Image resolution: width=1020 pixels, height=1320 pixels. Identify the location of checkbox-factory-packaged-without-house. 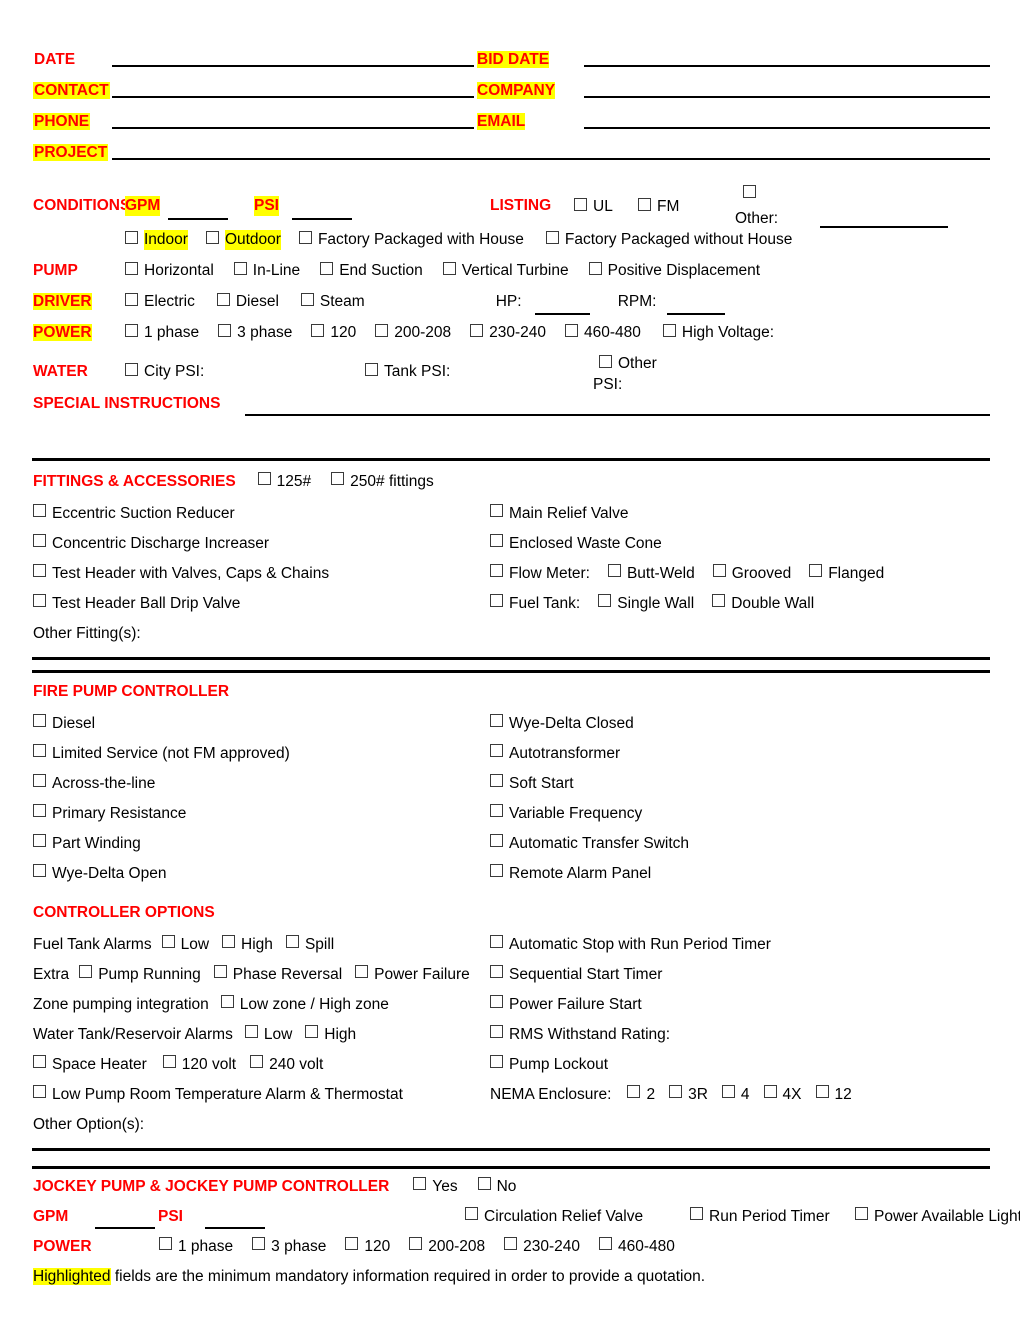
(552, 237).